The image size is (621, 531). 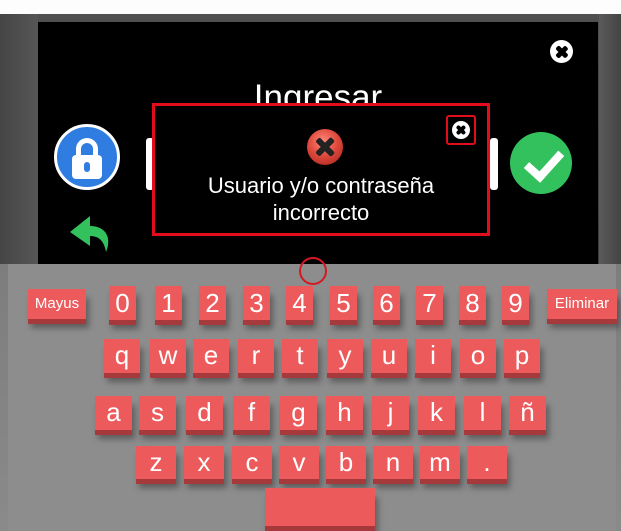 What do you see at coordinates (386, 303) in the screenshot?
I see `key-6: 6` at bounding box center [386, 303].